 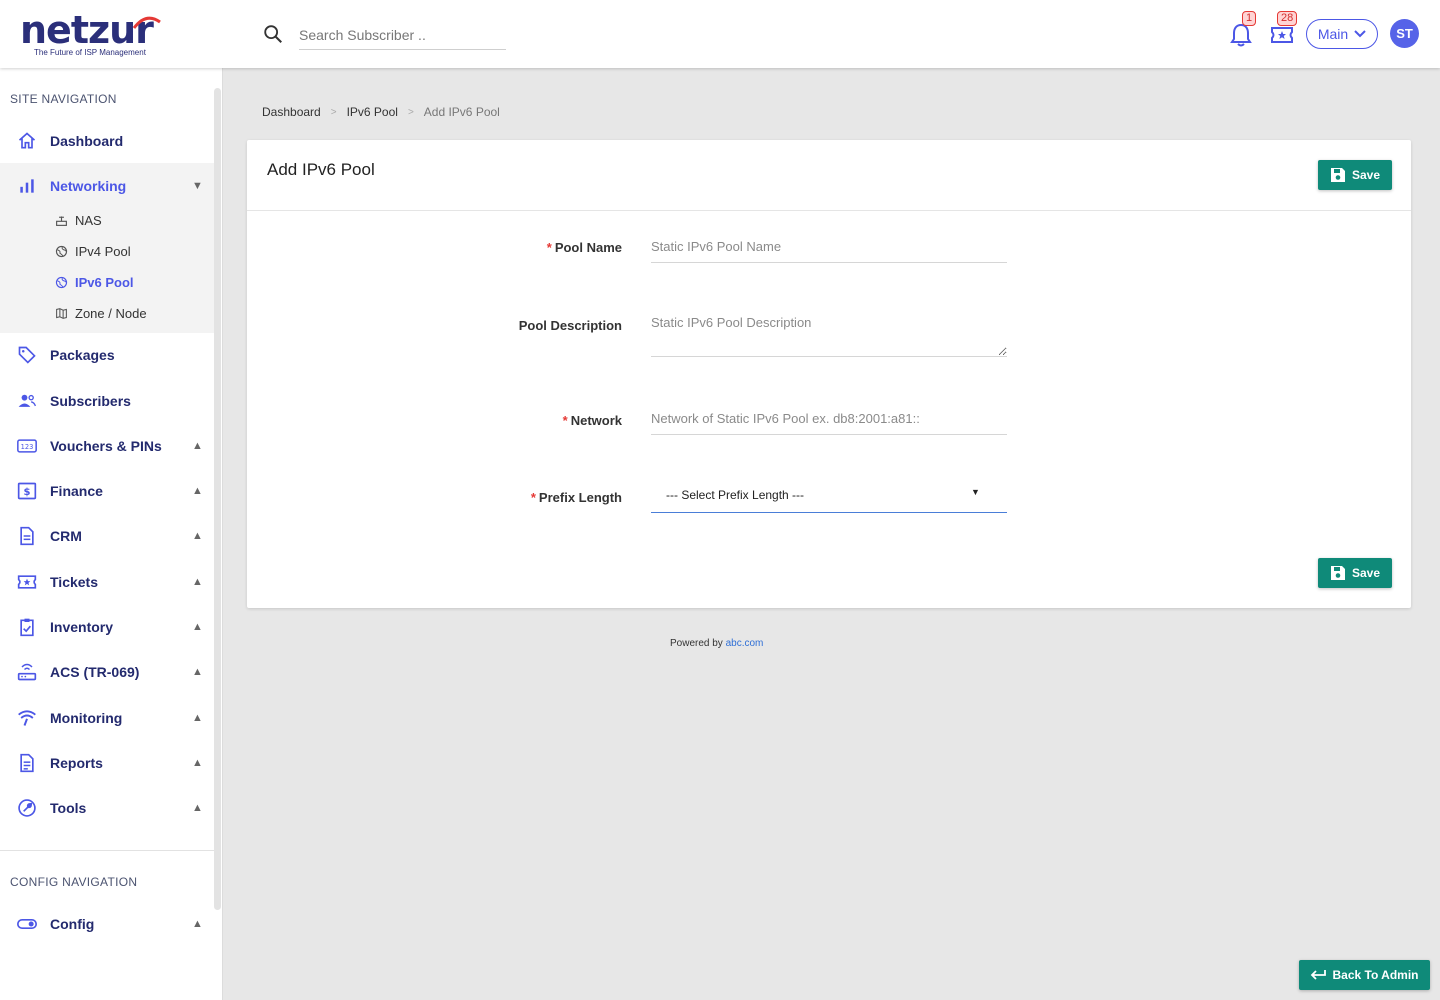 What do you see at coordinates (27, 627) in the screenshot?
I see `clipboard-check-icon` at bounding box center [27, 627].